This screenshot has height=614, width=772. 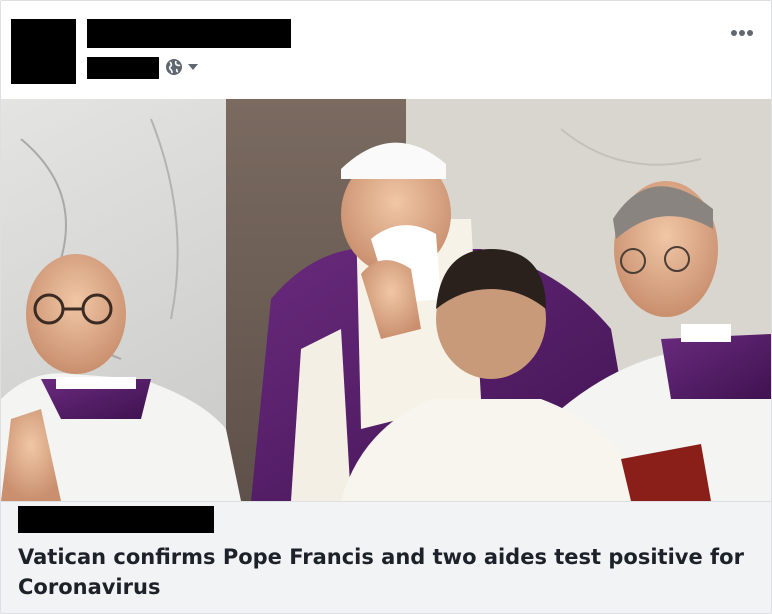 I want to click on source-domain-redacted, so click(x=116, y=519).